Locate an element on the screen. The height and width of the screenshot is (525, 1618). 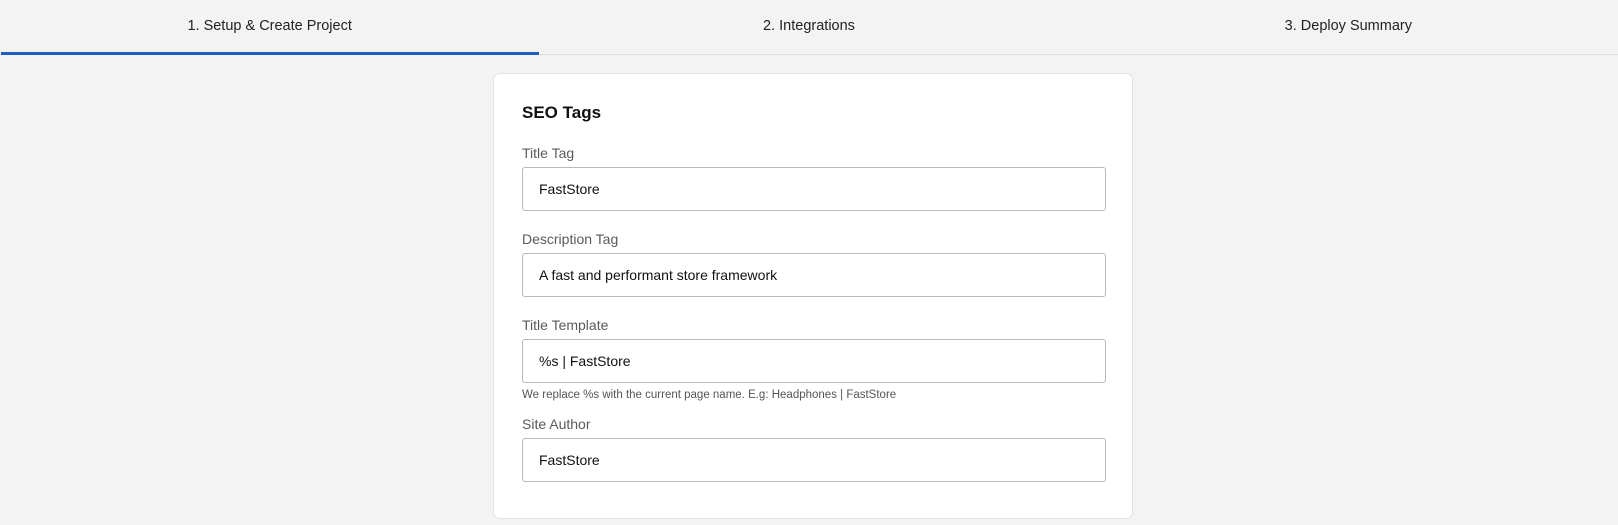
step-label: 2. Integrations is located at coordinates (809, 26).